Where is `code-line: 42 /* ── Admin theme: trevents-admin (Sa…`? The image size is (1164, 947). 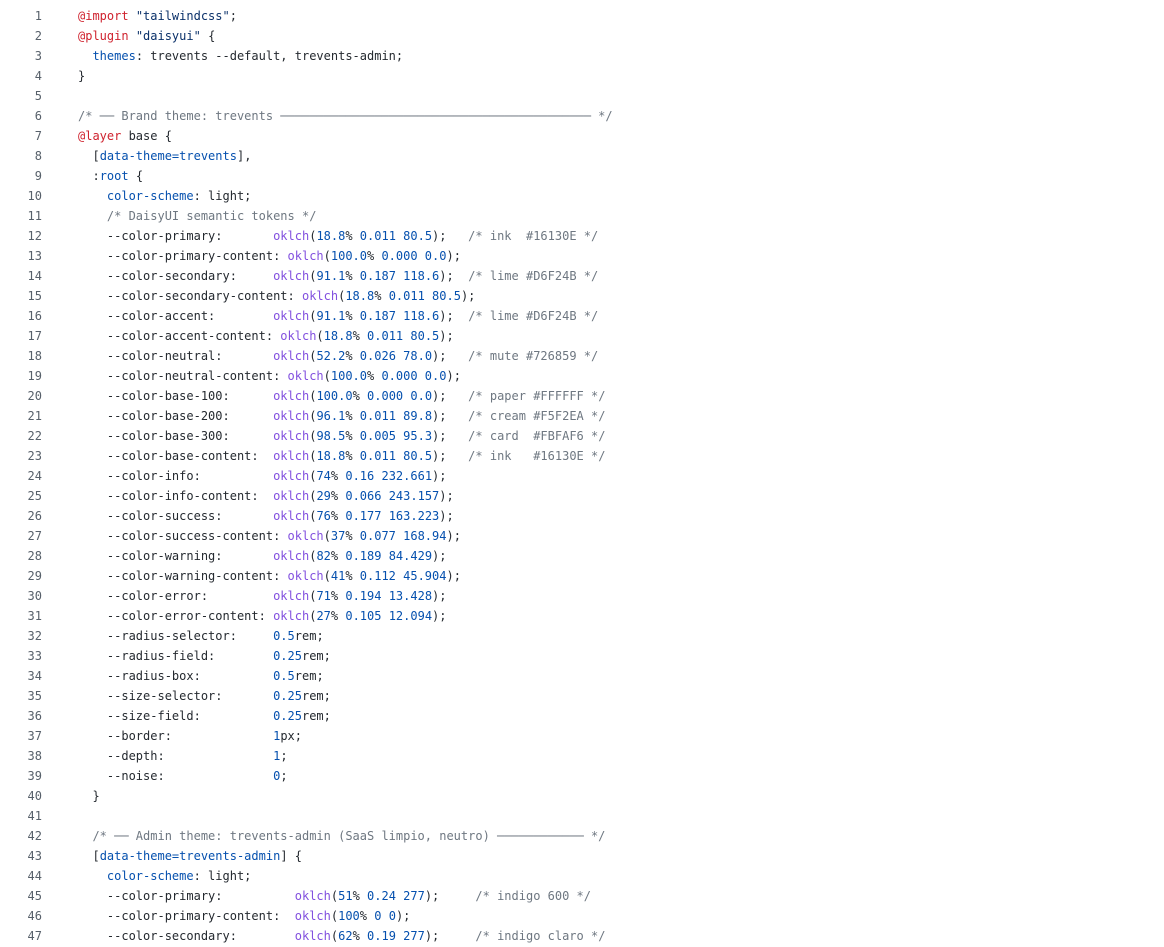
code-line: 42 /* ── Admin theme: trevents-admin (Sa… is located at coordinates (582, 836).